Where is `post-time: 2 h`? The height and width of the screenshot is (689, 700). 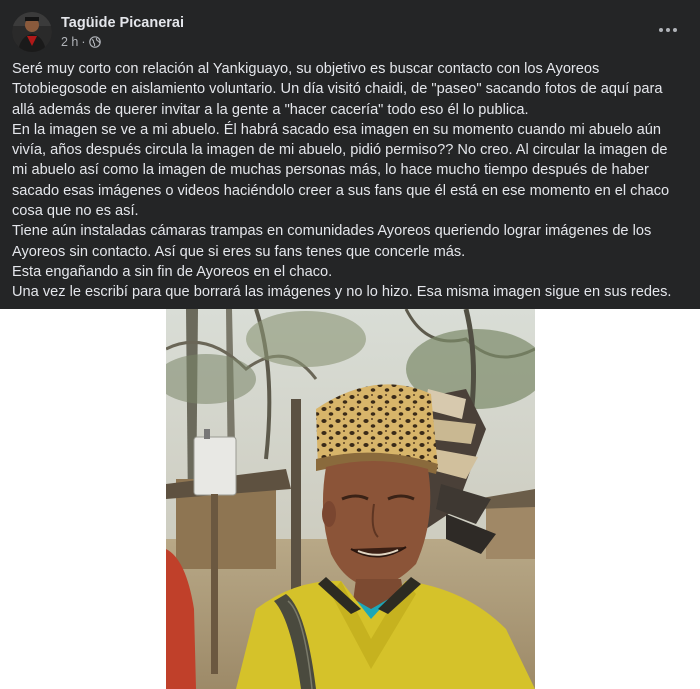
post-time: 2 h is located at coordinates (69, 42).